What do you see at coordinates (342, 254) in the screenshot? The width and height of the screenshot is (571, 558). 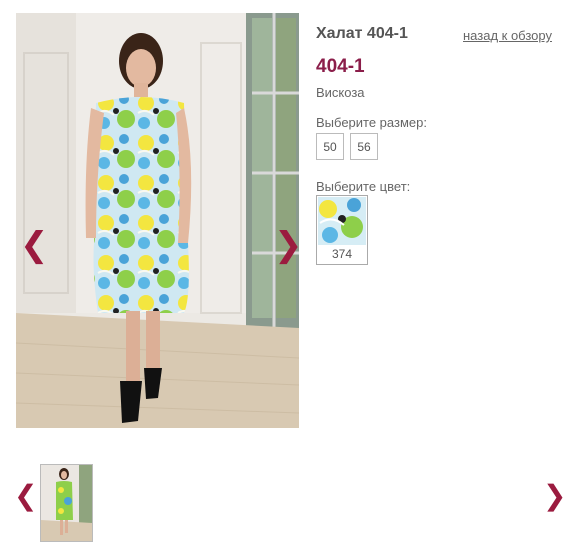 I see `color-code: 374` at bounding box center [342, 254].